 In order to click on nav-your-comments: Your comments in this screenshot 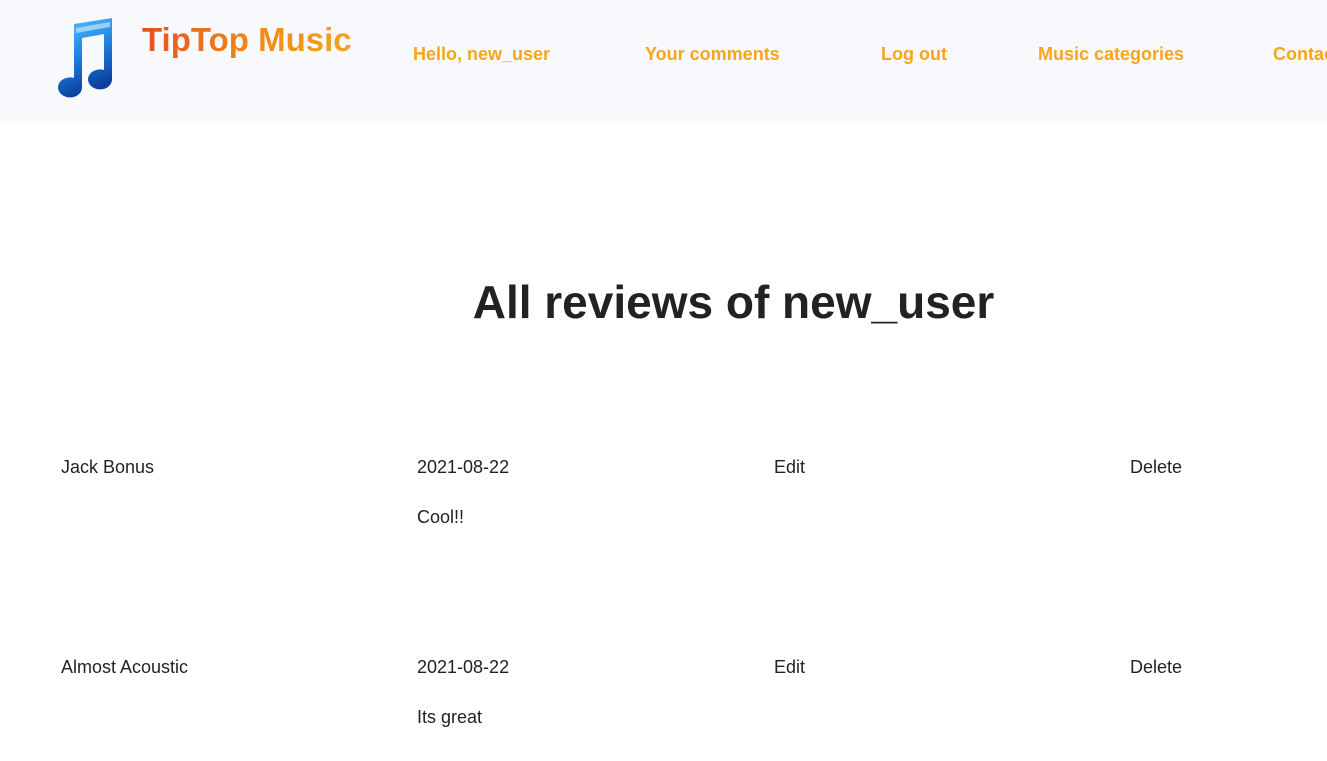, I will do `click(712, 54)`.